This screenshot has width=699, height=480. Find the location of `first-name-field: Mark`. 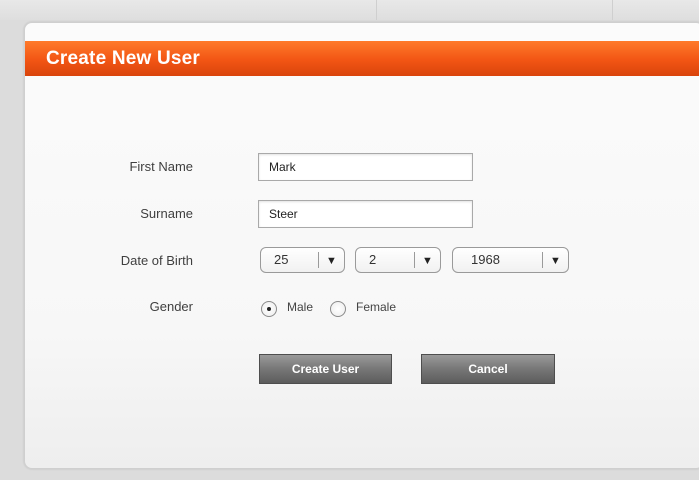

first-name-field: Mark is located at coordinates (365, 167).